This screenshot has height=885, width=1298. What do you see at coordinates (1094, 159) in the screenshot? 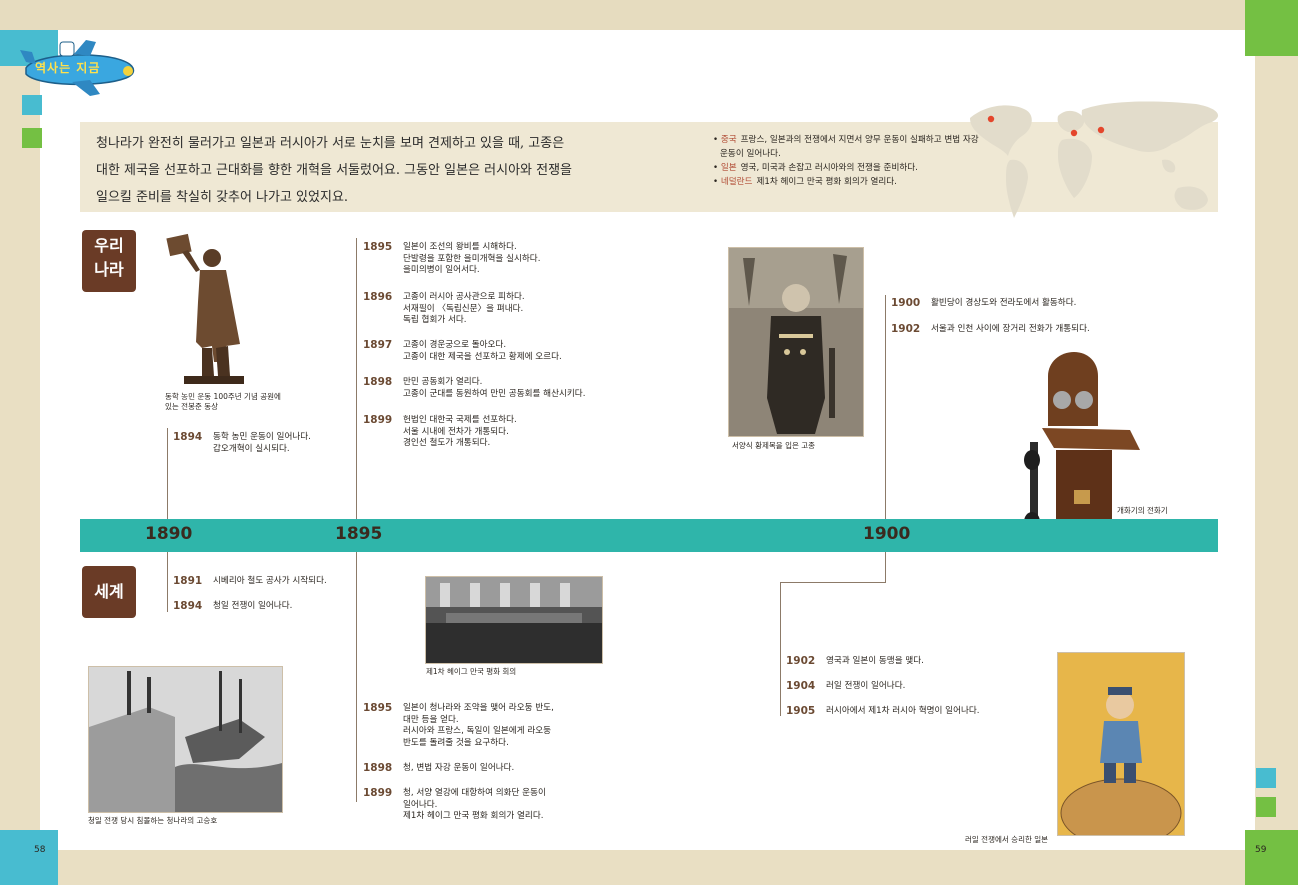
I see `world-map` at bounding box center [1094, 159].